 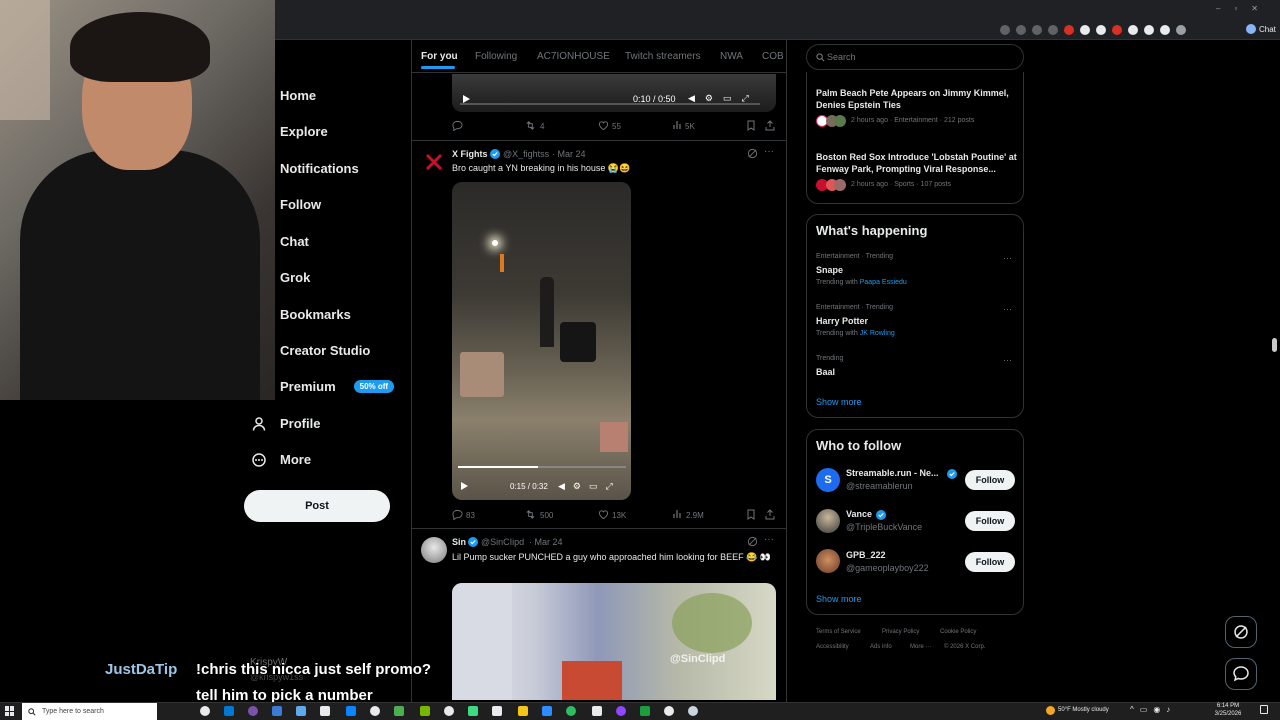 What do you see at coordinates (828, 561) in the screenshot?
I see `user-3-avatar` at bounding box center [828, 561].